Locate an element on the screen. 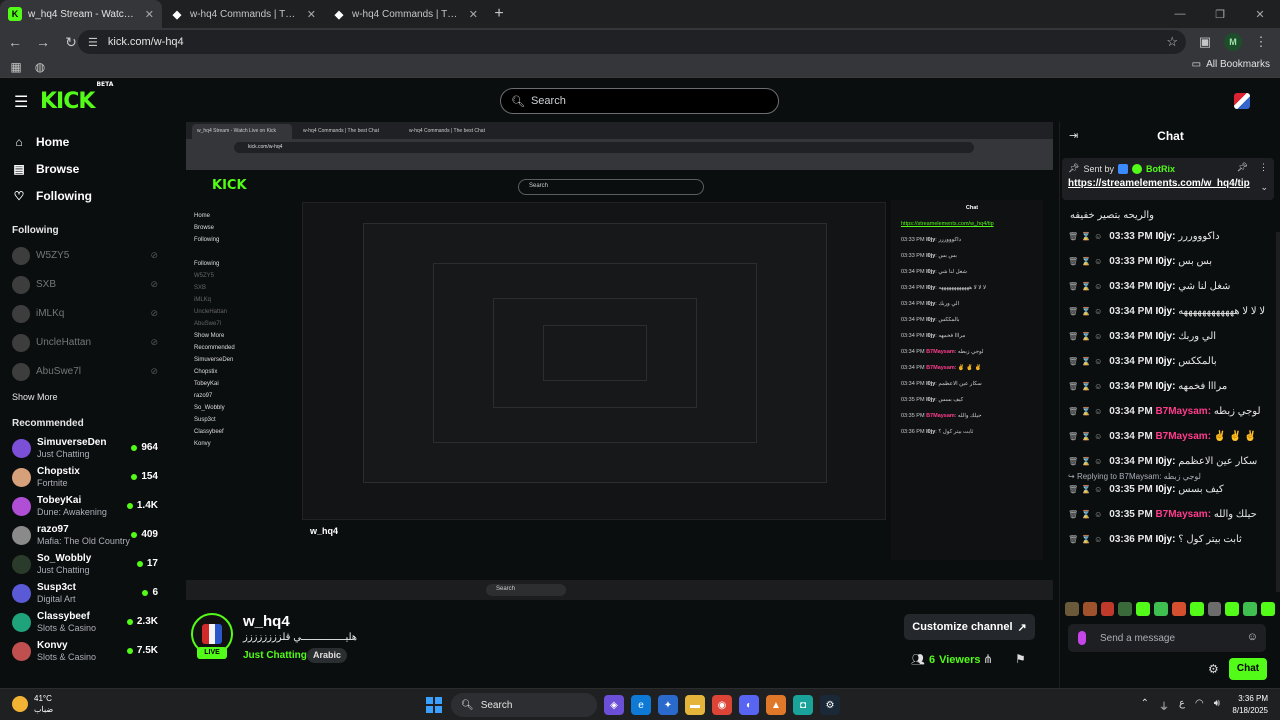 The width and height of the screenshot is (1280, 720). recommended-item: Classybeef Slots & Casino 2.3K is located at coordinates (85, 622).